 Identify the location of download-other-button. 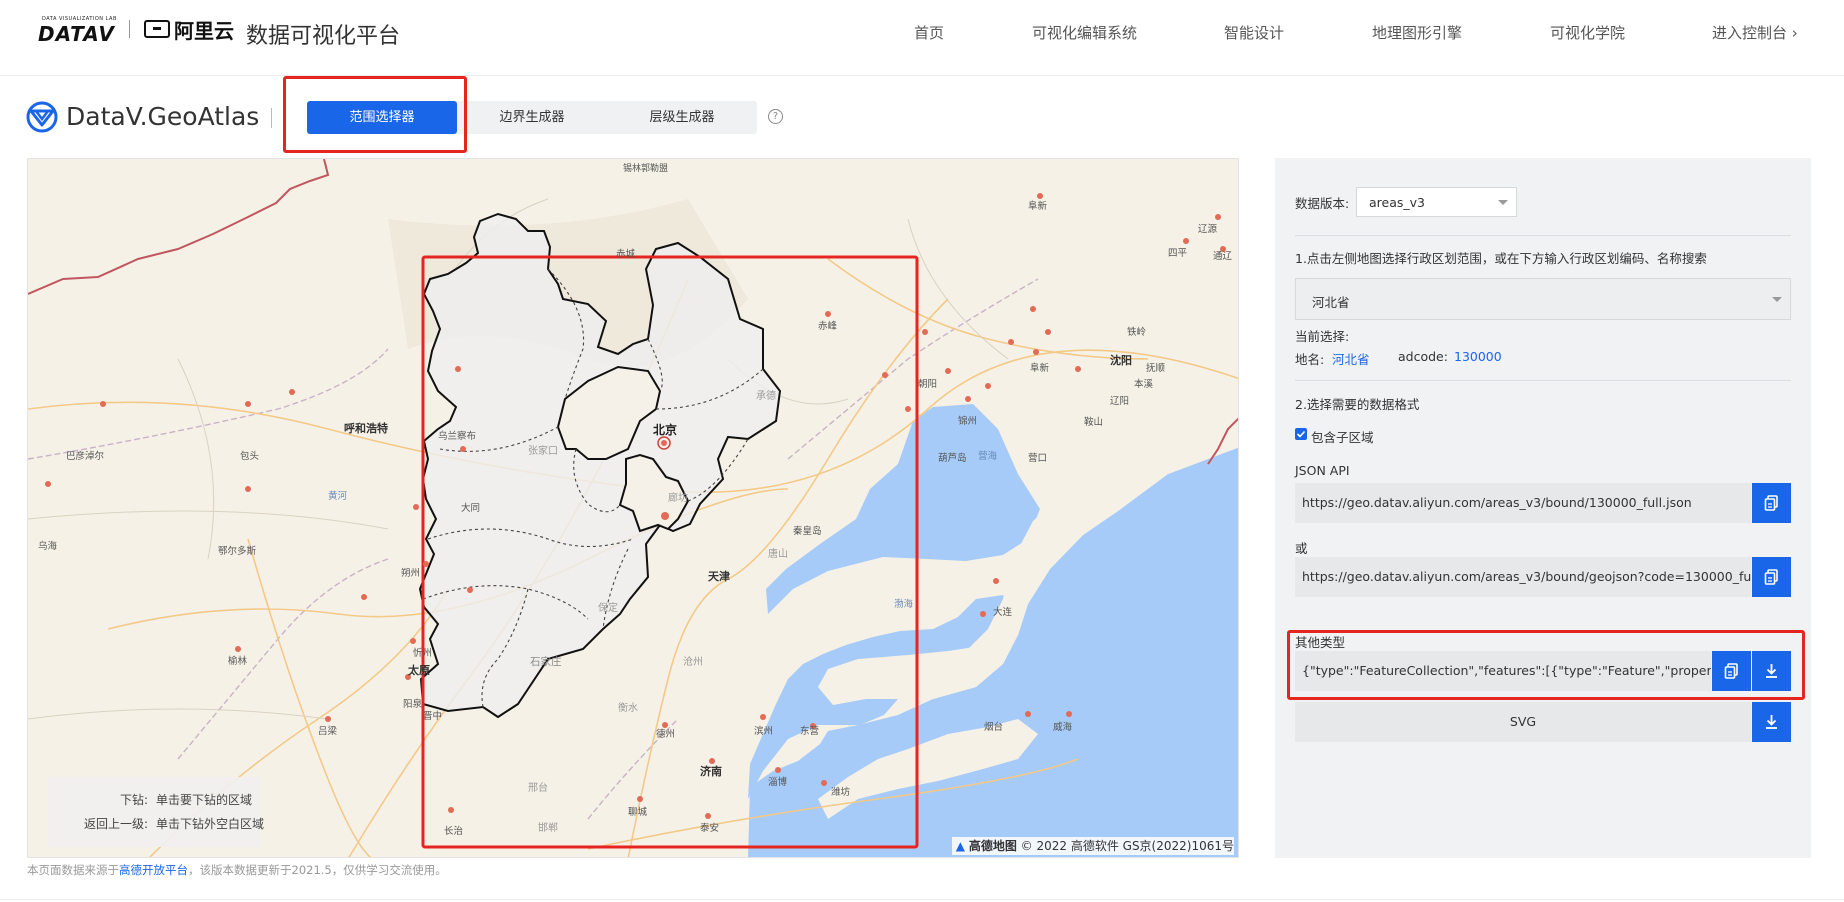
(1771, 671).